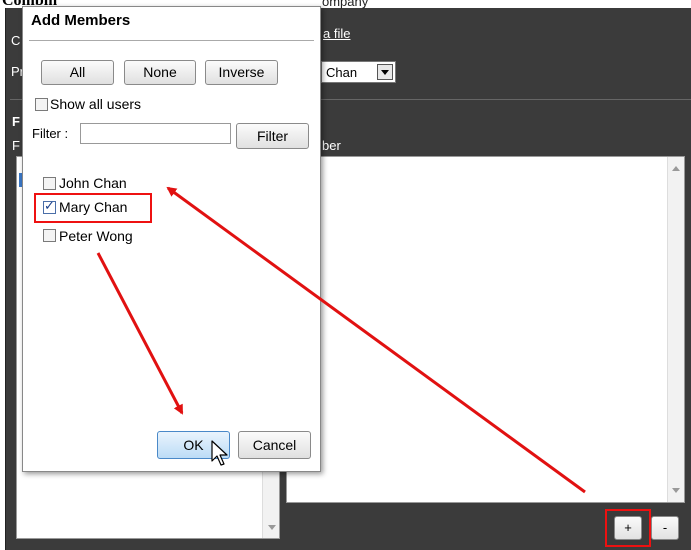  What do you see at coordinates (96, 236) in the screenshot?
I see `user-label-peter-wong: Peter Wong` at bounding box center [96, 236].